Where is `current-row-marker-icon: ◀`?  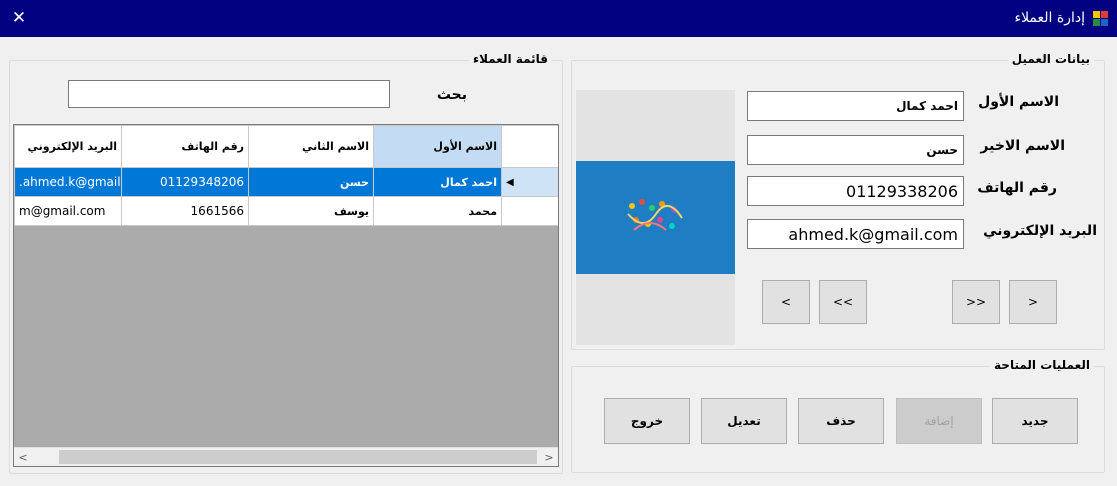 current-row-marker-icon: ◀ is located at coordinates (529, 182).